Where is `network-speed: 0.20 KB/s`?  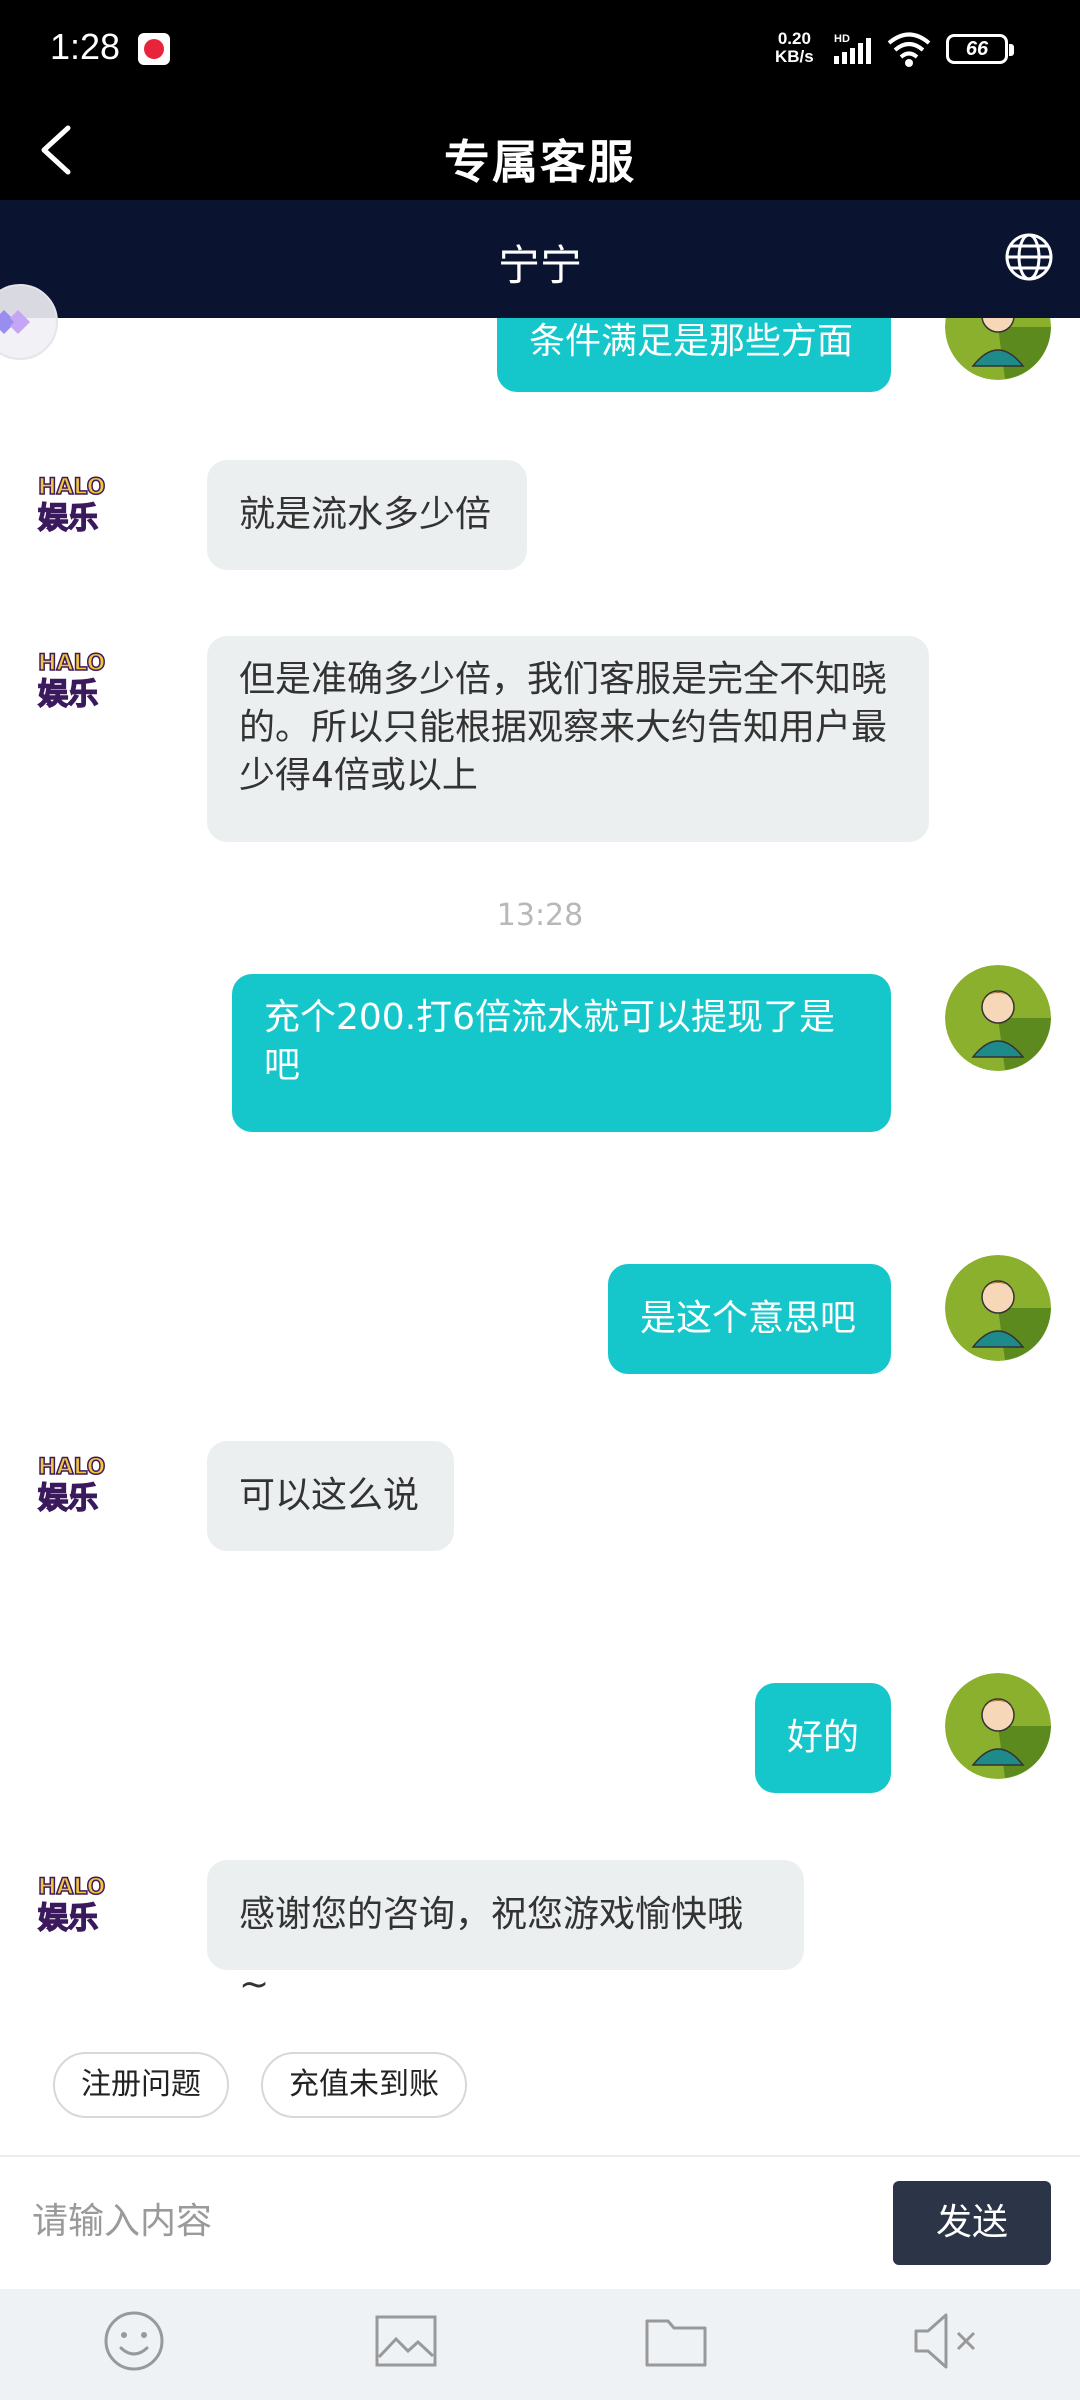
network-speed: 0.20 KB/s is located at coordinates (794, 48).